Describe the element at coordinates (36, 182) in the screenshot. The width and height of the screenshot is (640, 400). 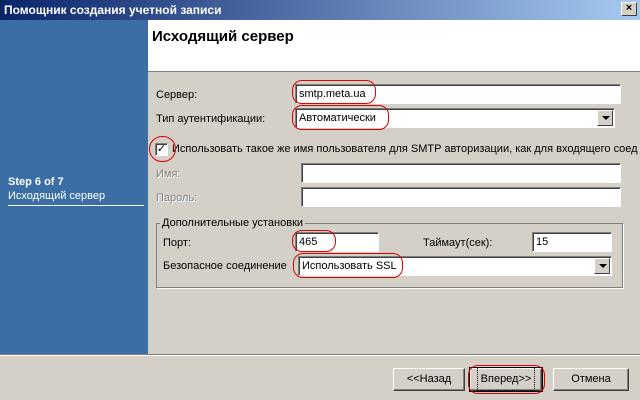
I see `step-counter: Step 6 of 7` at that location.